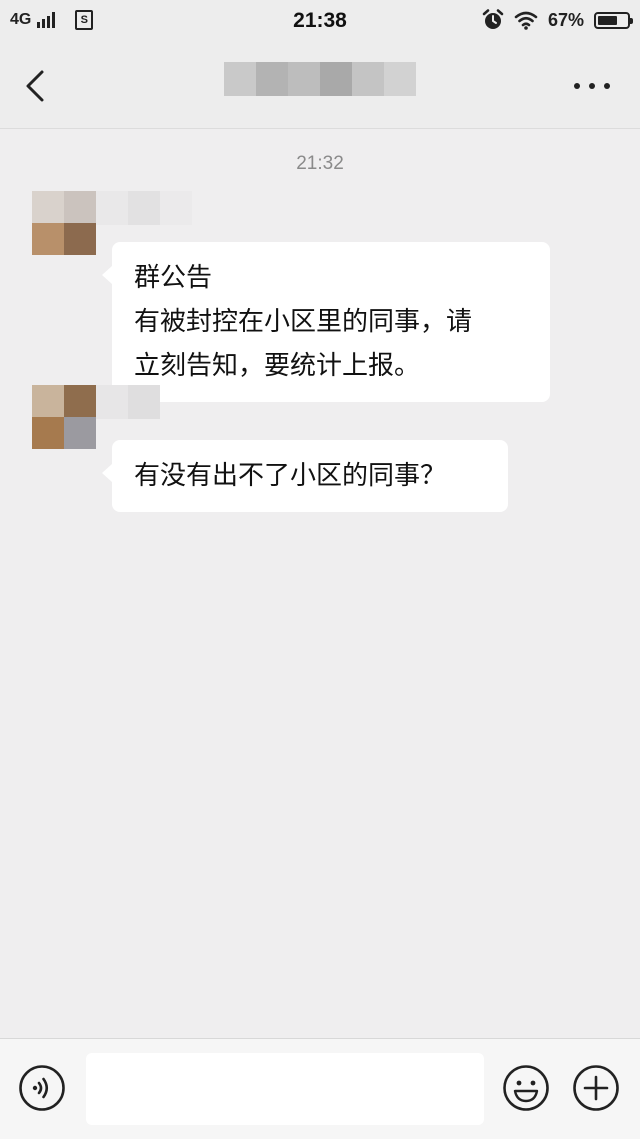 The height and width of the screenshot is (1139, 640). I want to click on message-bubble: 群公告 有被封控在小区里的同事，请 立刻告知，要统计上报。, so click(326, 322).